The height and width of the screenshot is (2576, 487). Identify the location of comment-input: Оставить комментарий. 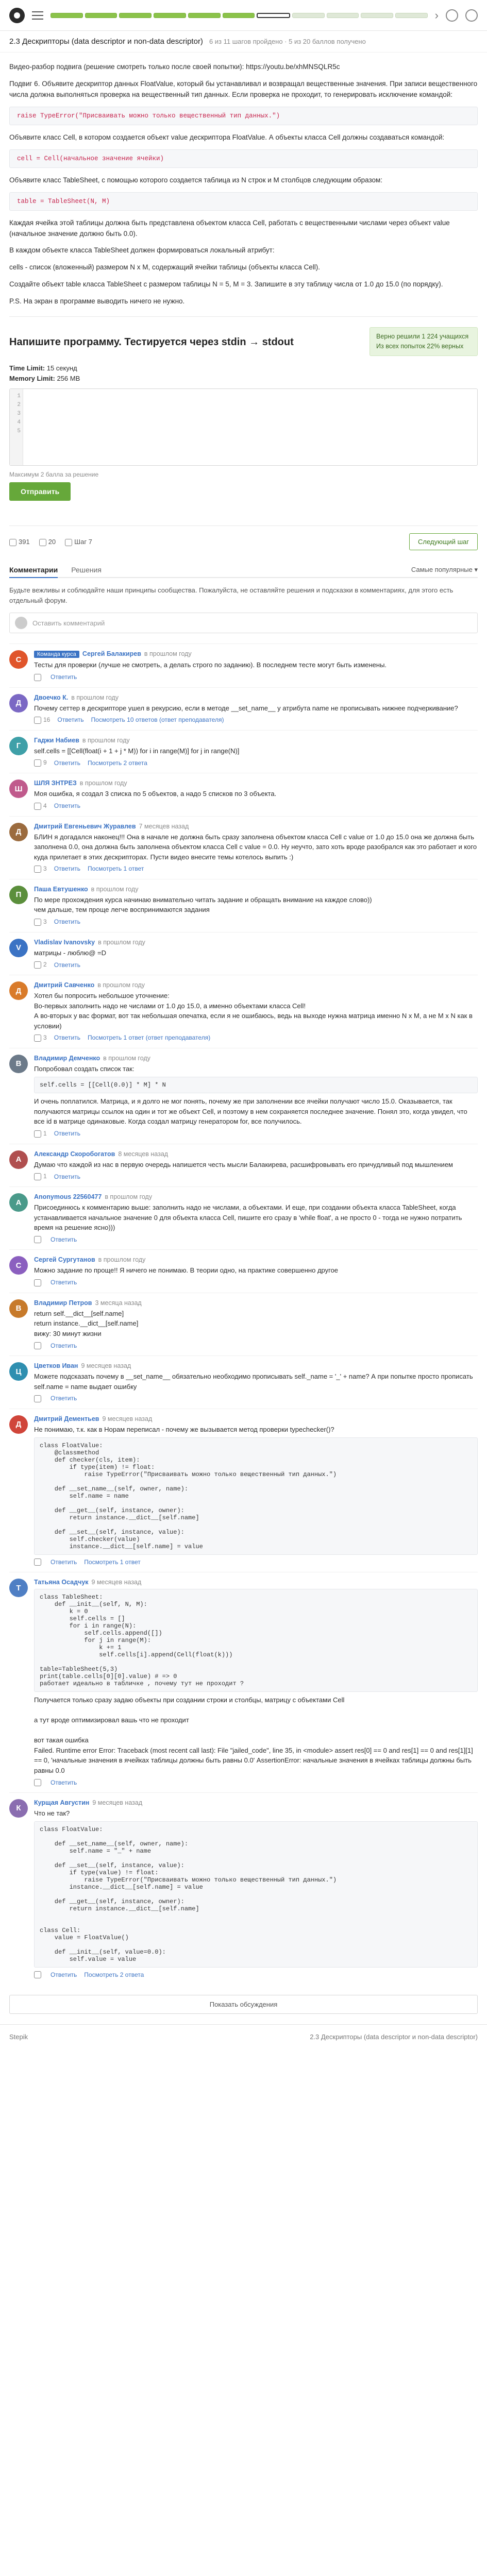
(243, 623).